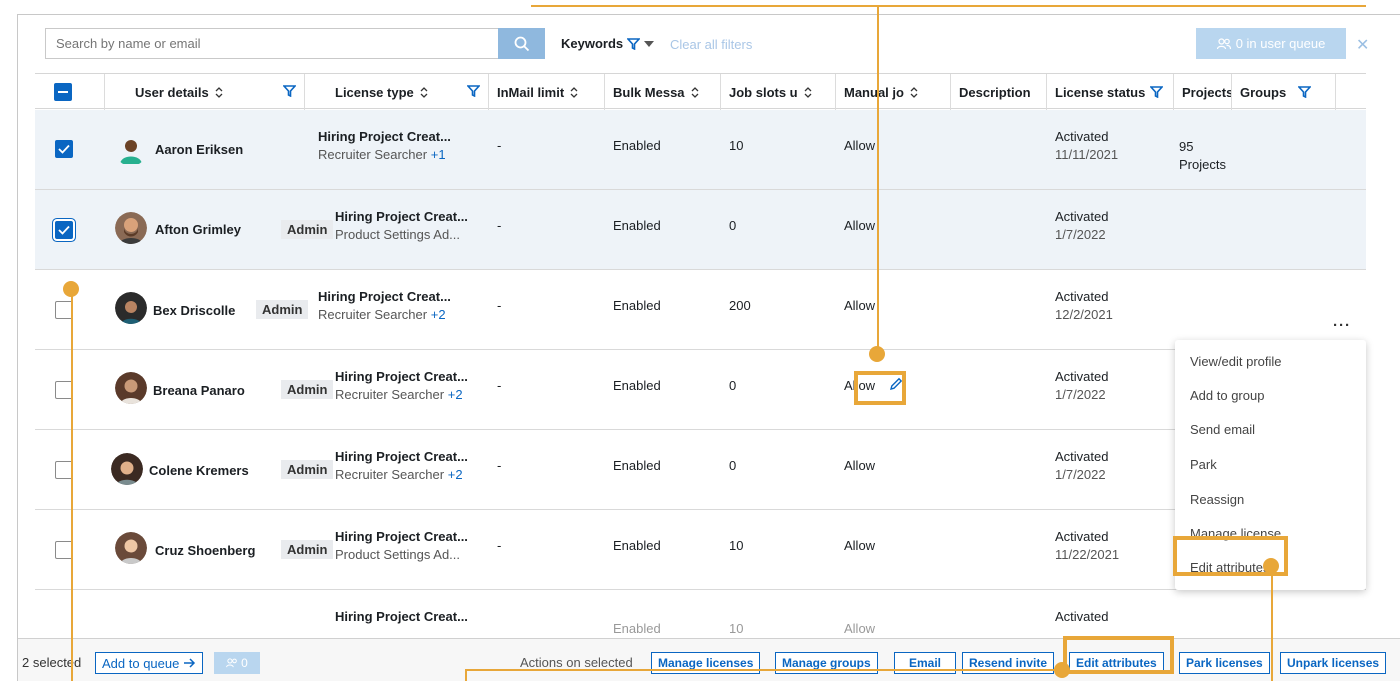  What do you see at coordinates (1224, 663) in the screenshot?
I see `park-licenses-button: Park licenses` at bounding box center [1224, 663].